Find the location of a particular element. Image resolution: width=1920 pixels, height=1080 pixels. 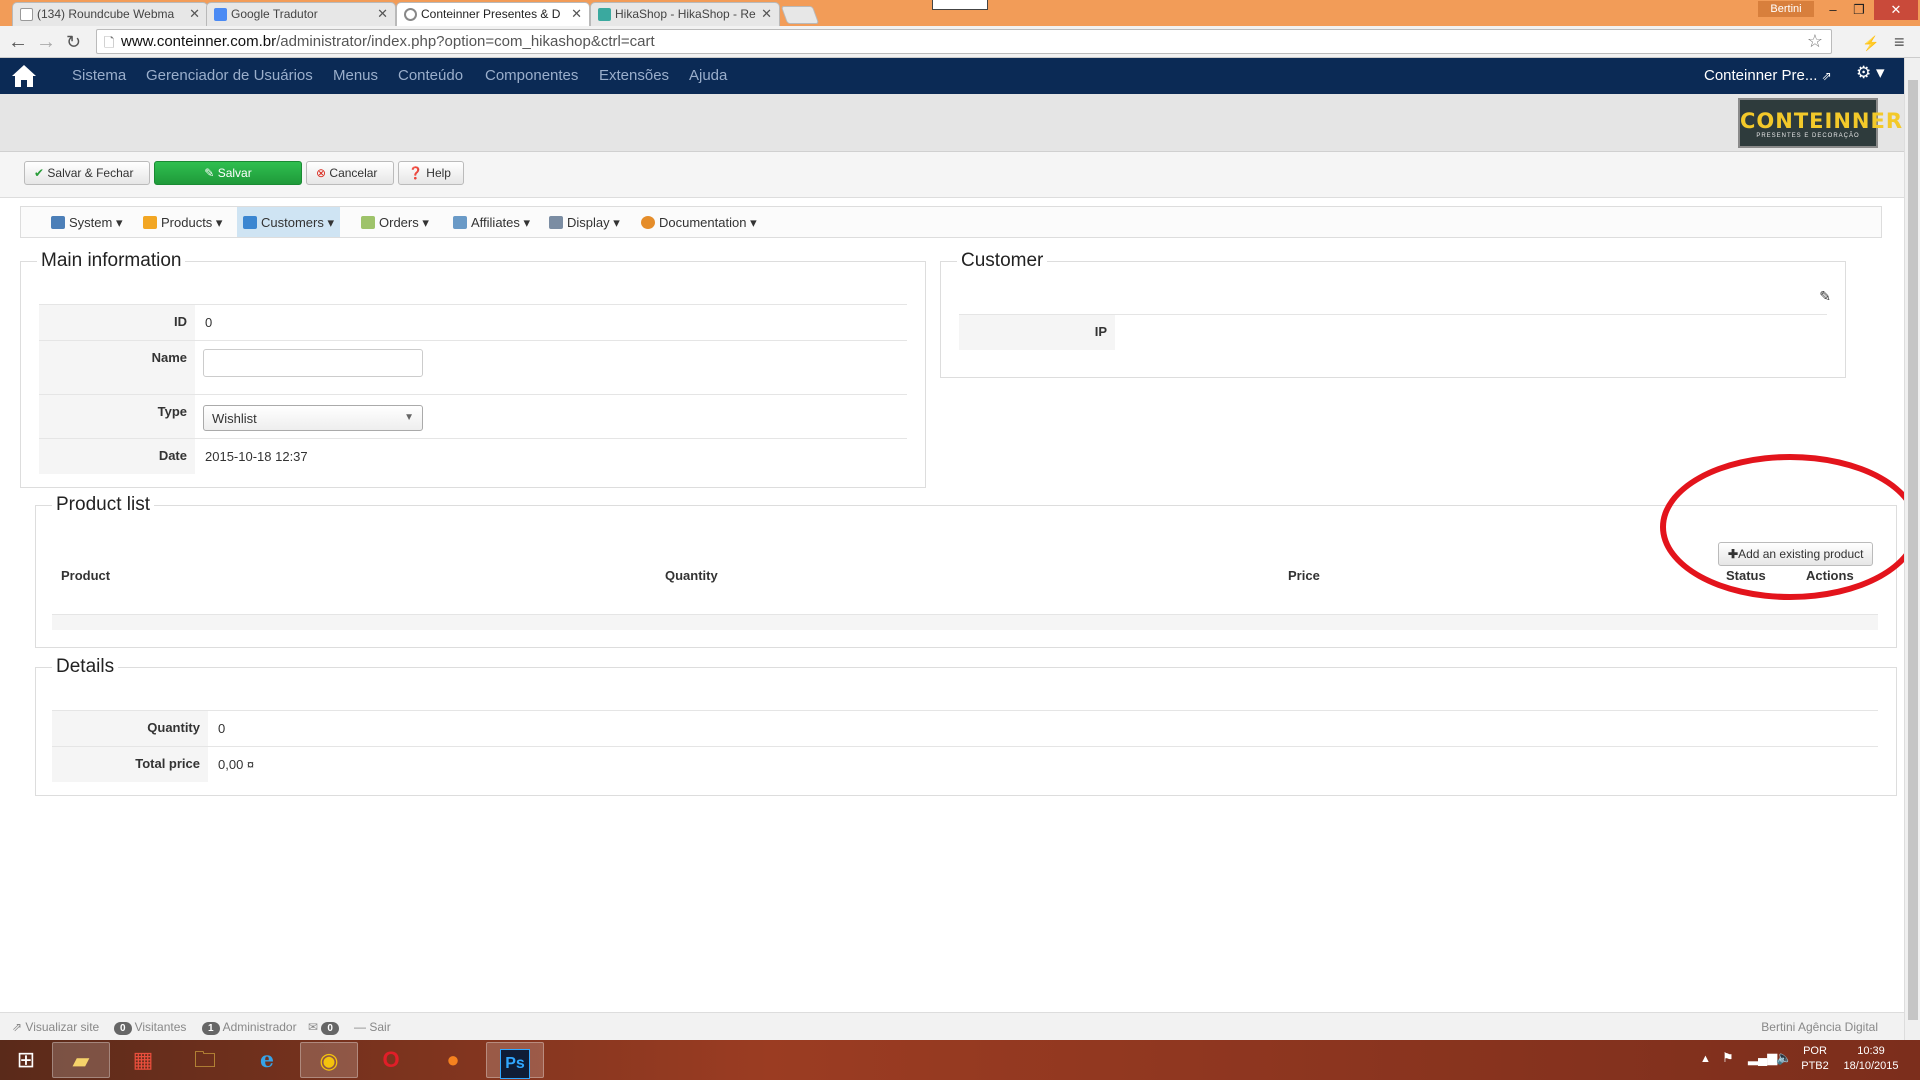

menu-icon: ≡ is located at coordinates (1899, 42).